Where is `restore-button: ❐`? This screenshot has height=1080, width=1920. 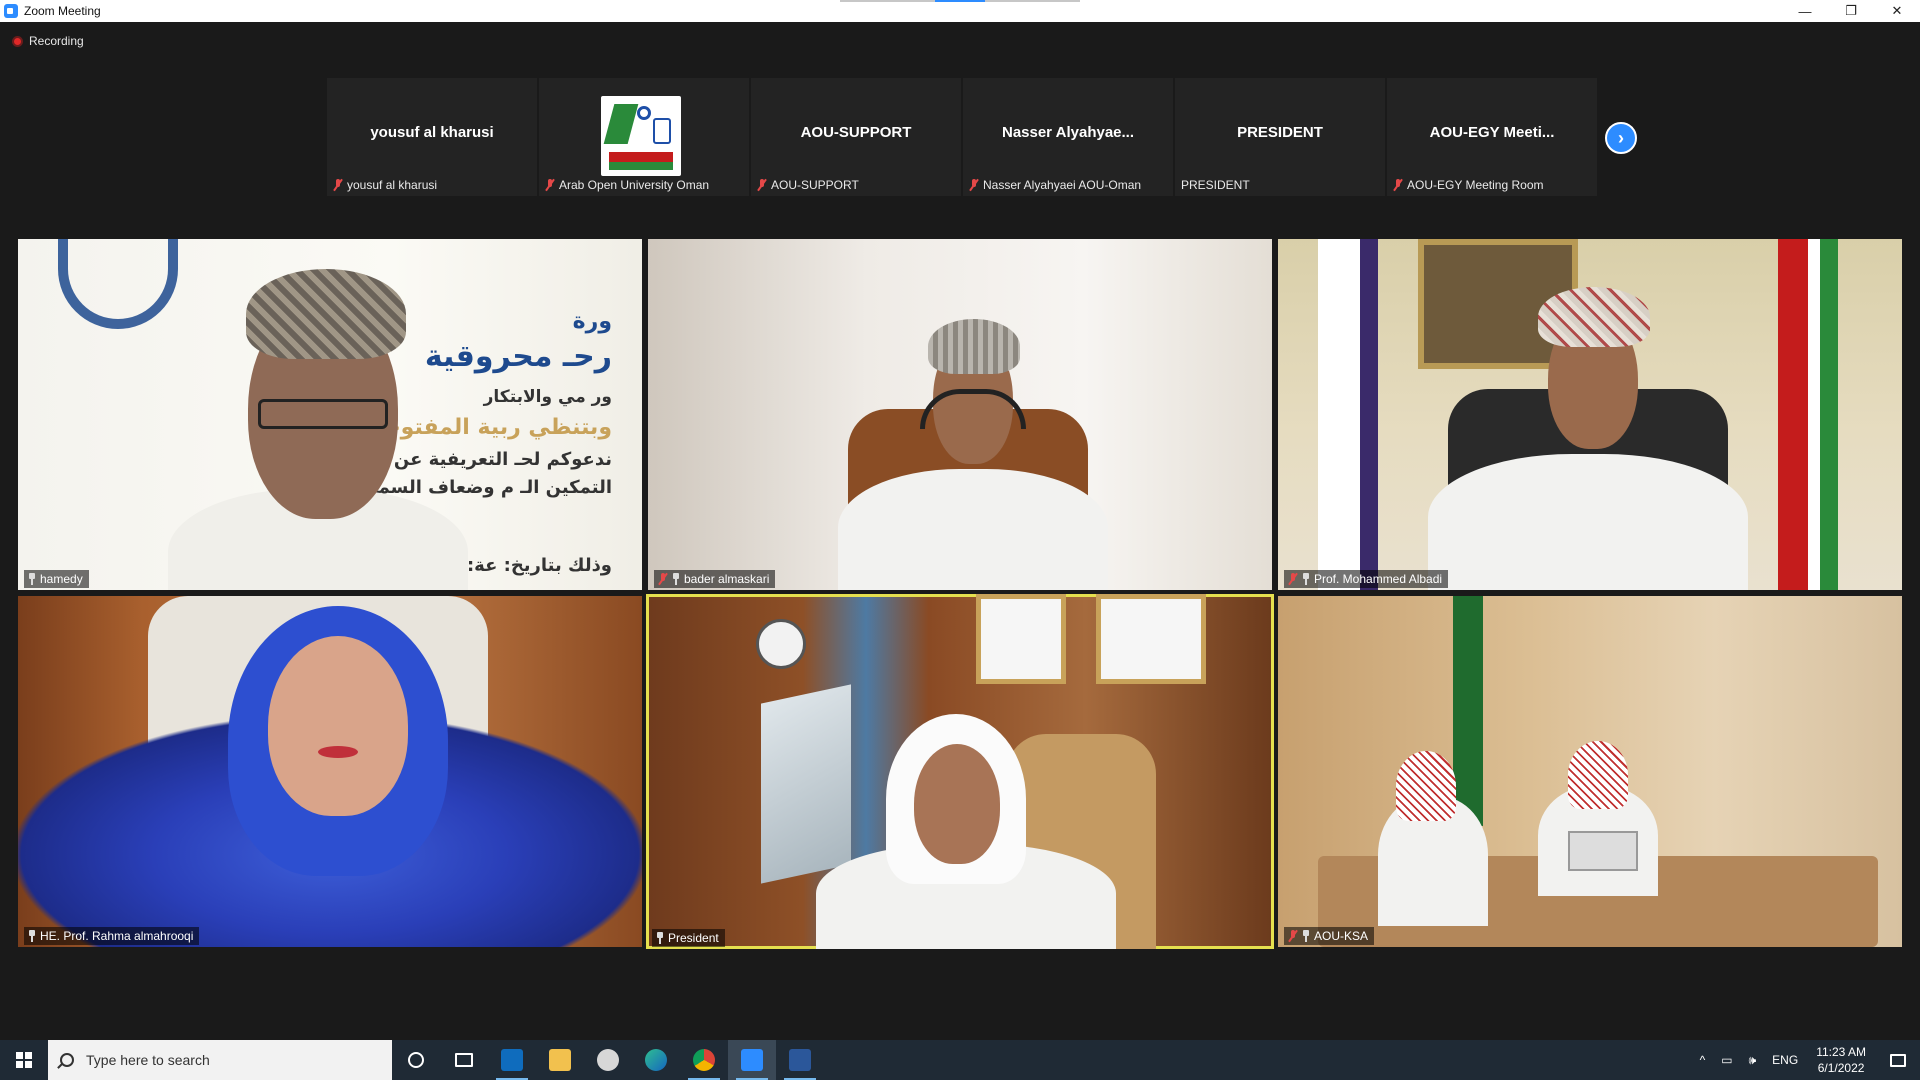
restore-button: ❐ is located at coordinates (1851, 11).